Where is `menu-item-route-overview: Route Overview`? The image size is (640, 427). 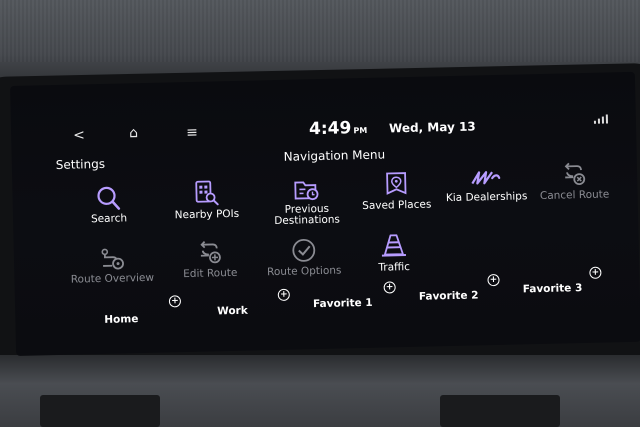
menu-item-route-overview: Route Overview is located at coordinates (112, 265).